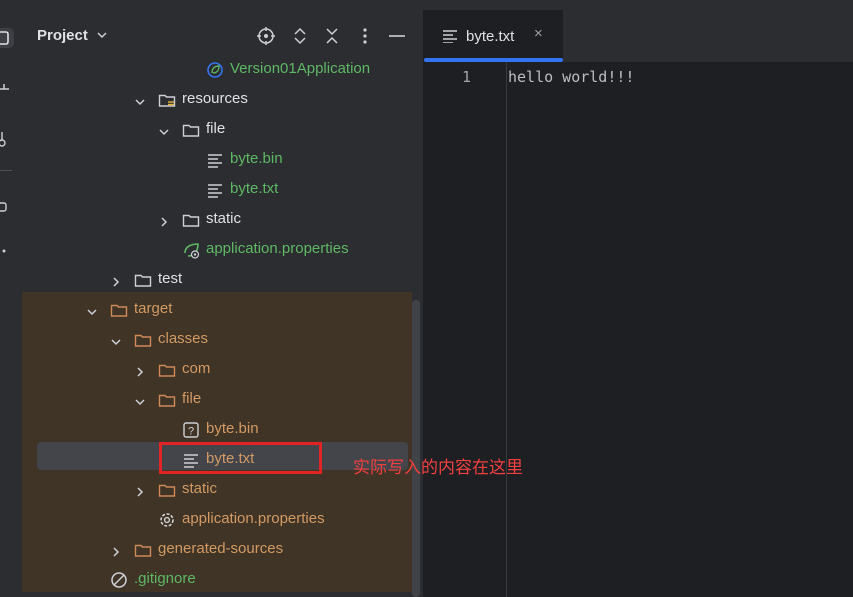 Image resolution: width=853 pixels, height=597 pixels. What do you see at coordinates (167, 100) in the screenshot?
I see `resources-folder-icon` at bounding box center [167, 100].